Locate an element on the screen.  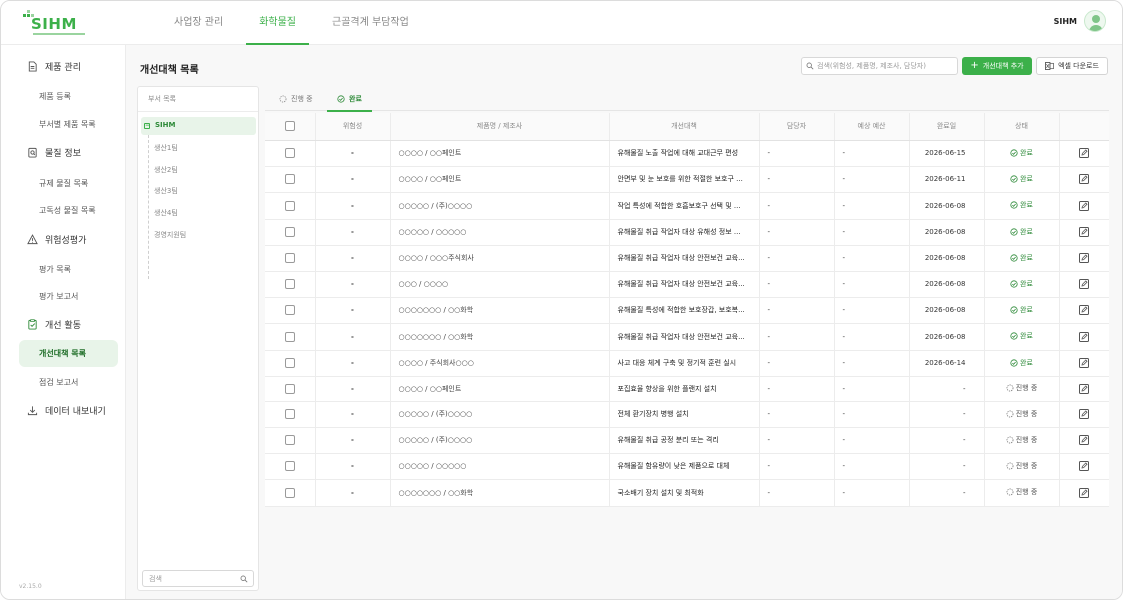
dept-item: 경영지원팀 is located at coordinates (170, 235).